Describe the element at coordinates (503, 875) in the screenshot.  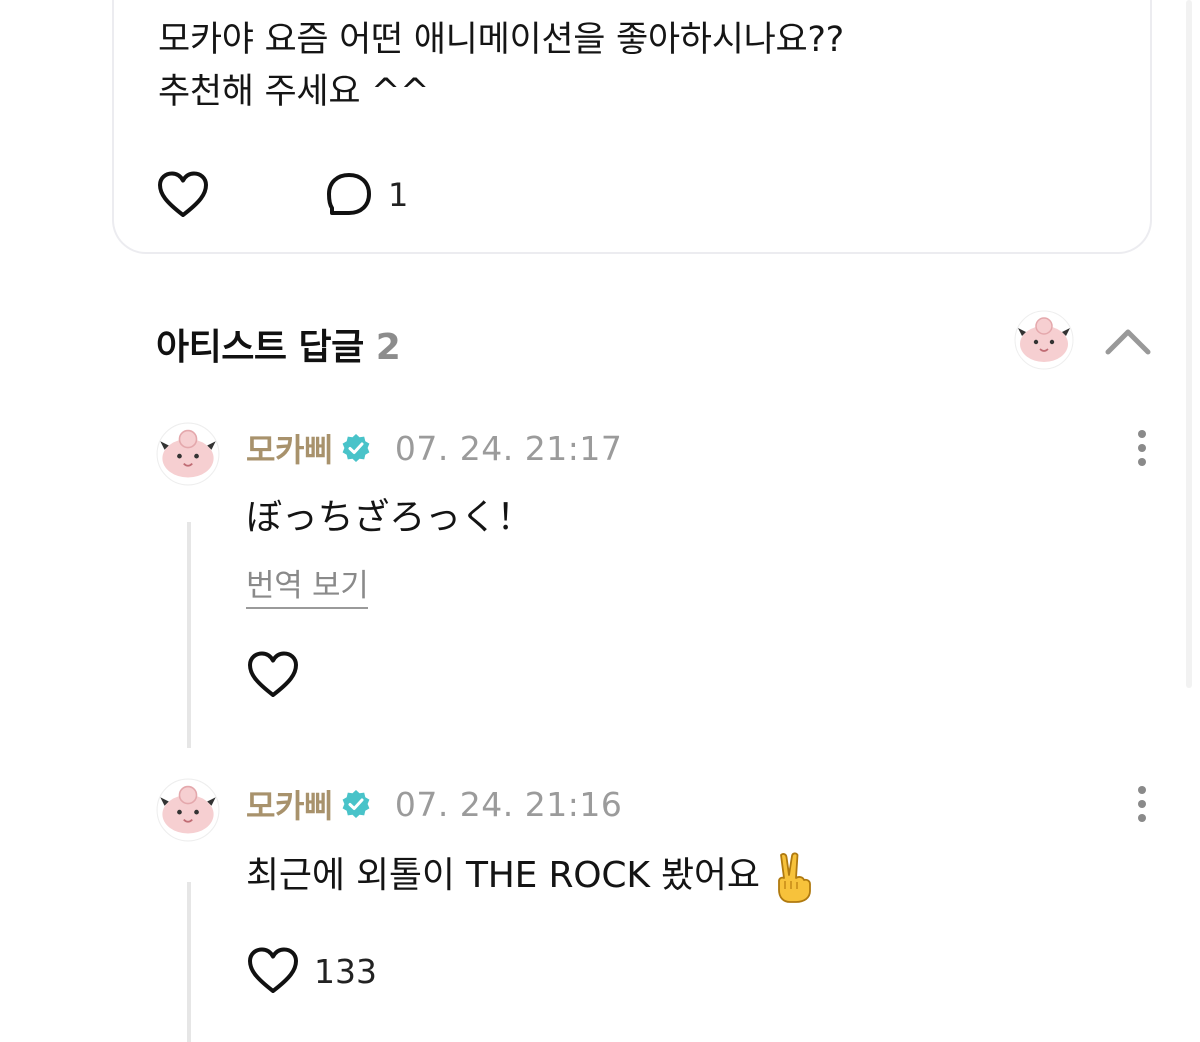
I see `reply-text: 최근에 외톨이 THE ROCK 봤어요` at that location.